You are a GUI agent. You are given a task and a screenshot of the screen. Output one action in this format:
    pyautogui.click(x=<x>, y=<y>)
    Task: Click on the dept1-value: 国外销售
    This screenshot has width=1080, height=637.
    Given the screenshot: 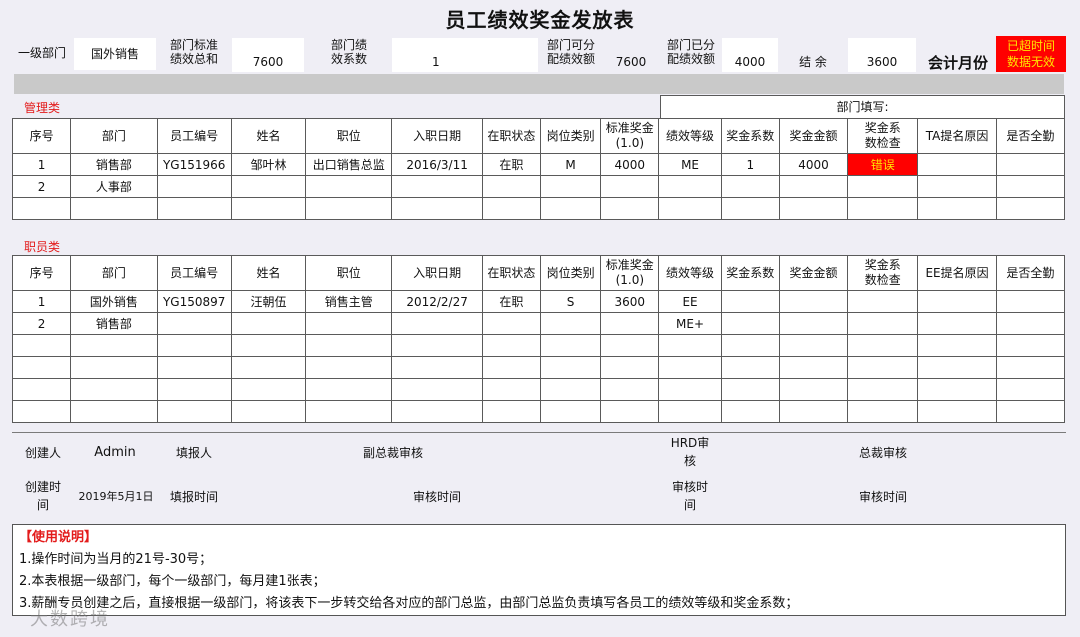 What is the action you would take?
    pyautogui.click(x=115, y=54)
    